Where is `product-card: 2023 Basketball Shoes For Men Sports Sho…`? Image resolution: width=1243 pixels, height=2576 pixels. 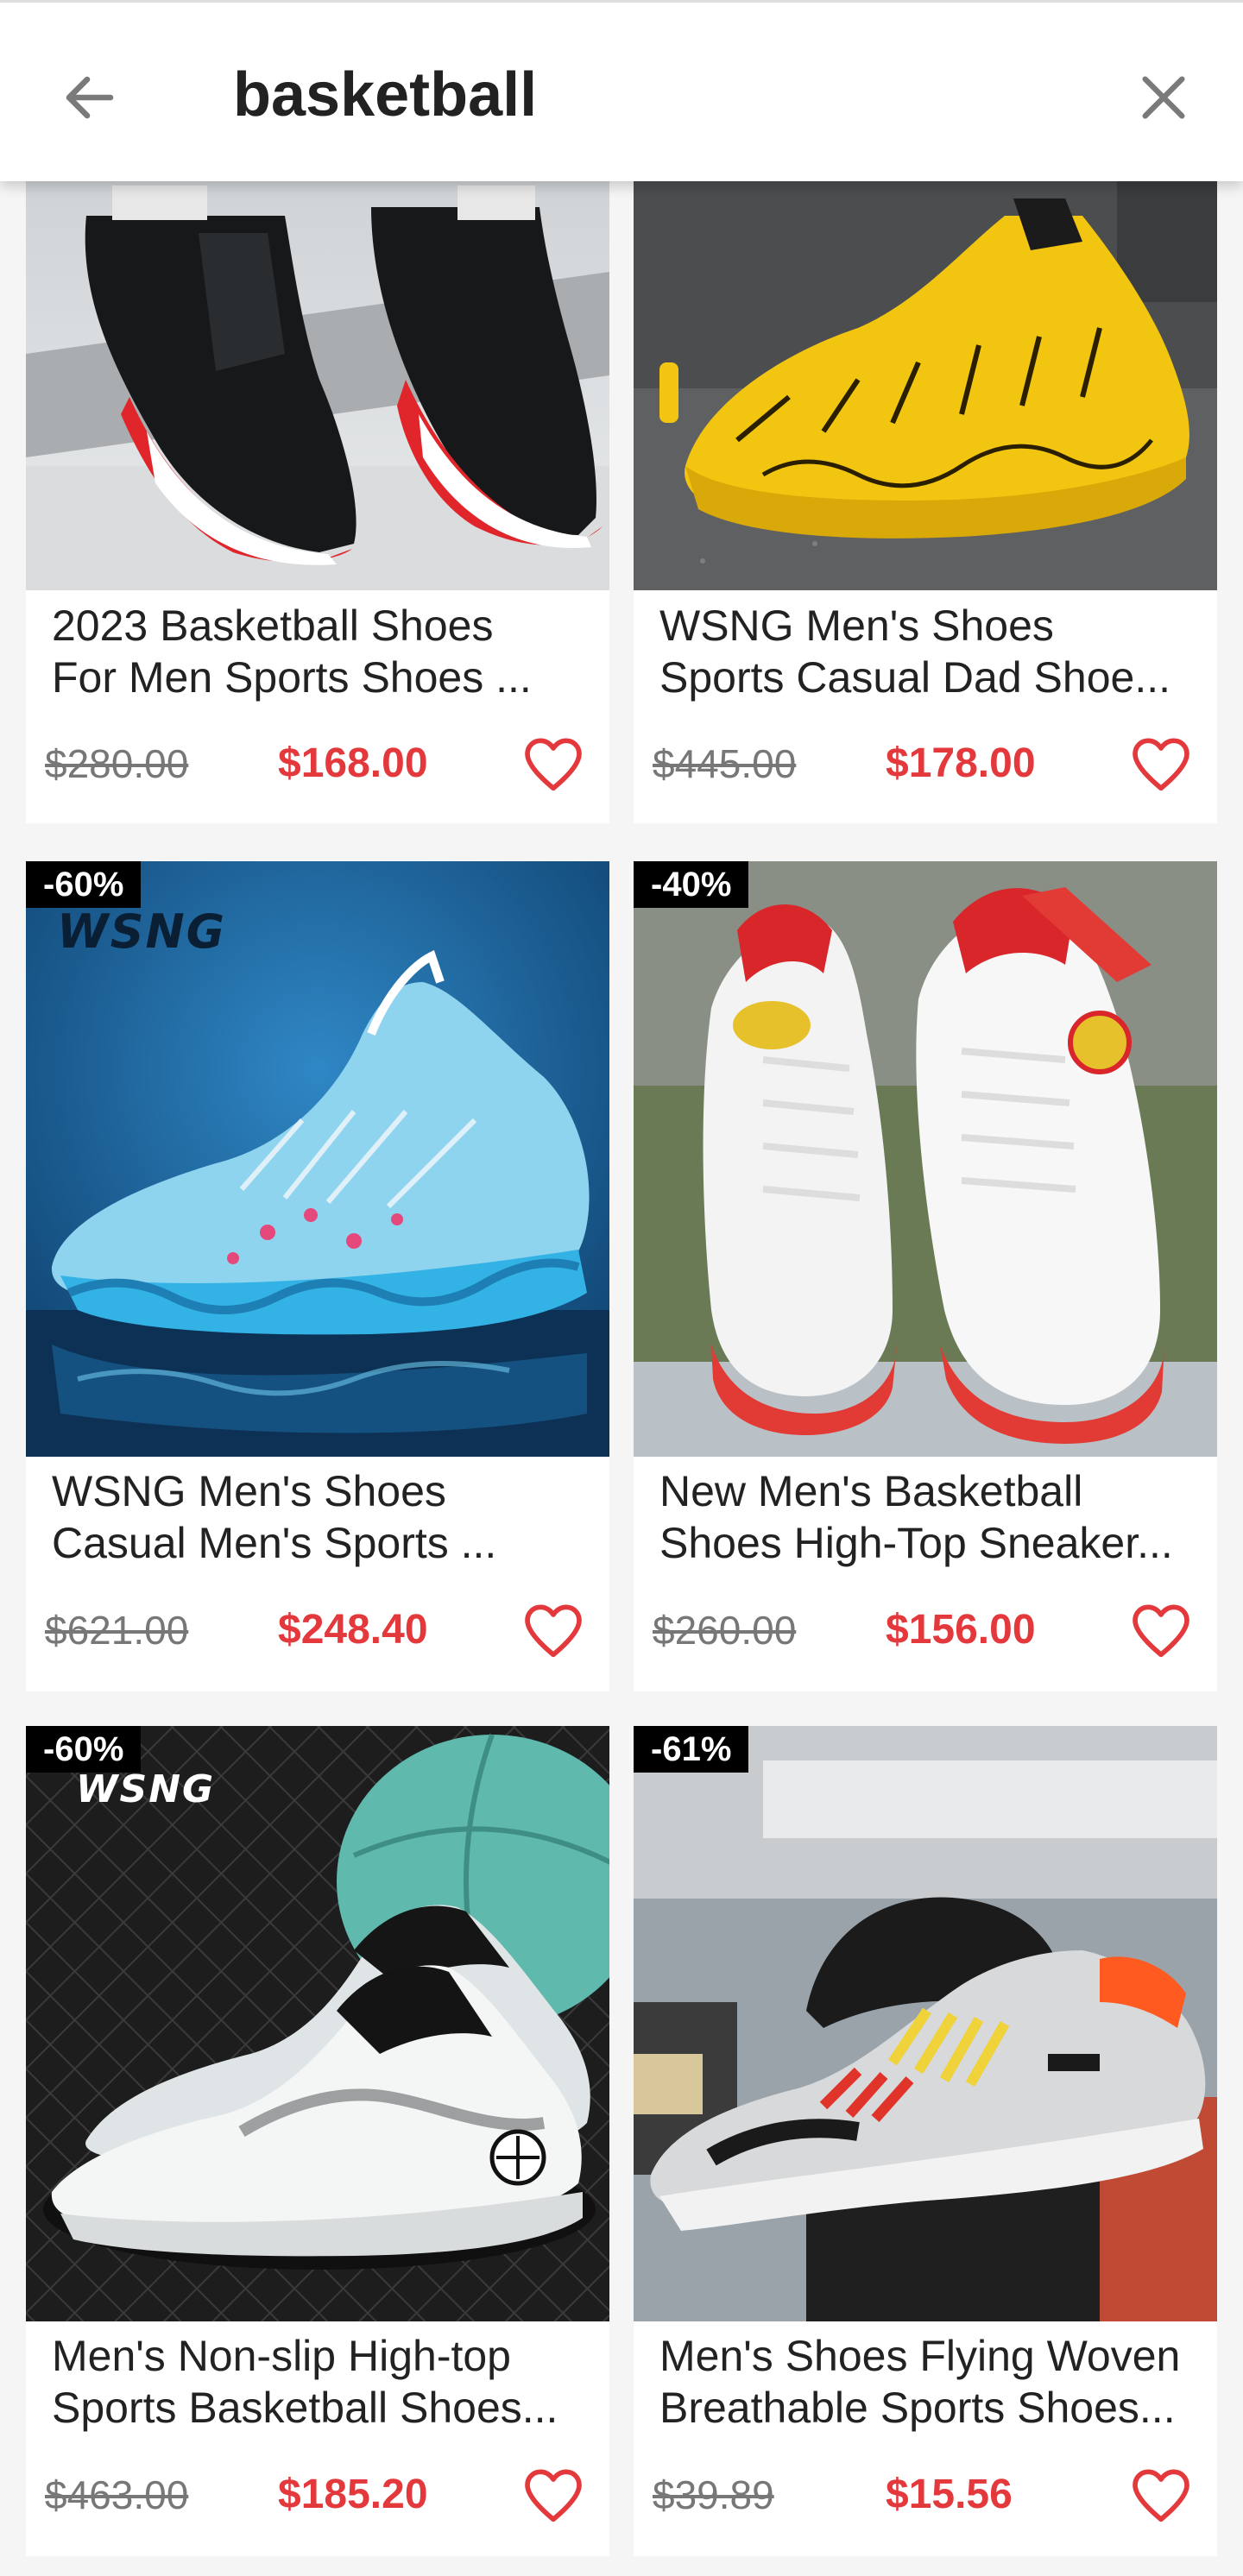 product-card: 2023 Basketball Shoes For Men Sports Sho… is located at coordinates (318, 502).